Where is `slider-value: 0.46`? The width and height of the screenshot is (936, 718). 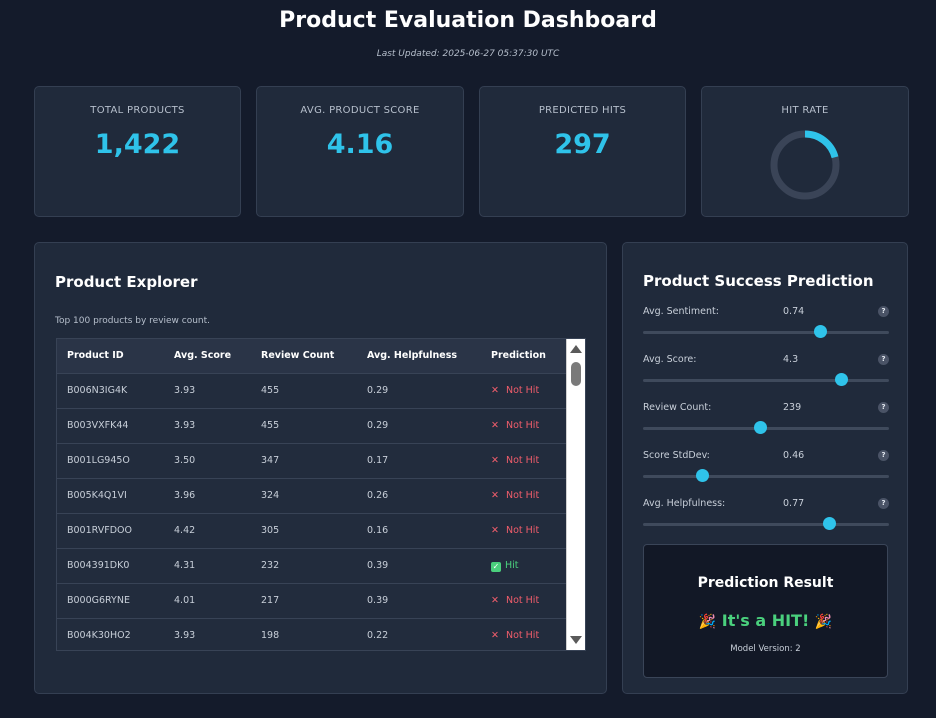 slider-value: 0.46 is located at coordinates (794, 455).